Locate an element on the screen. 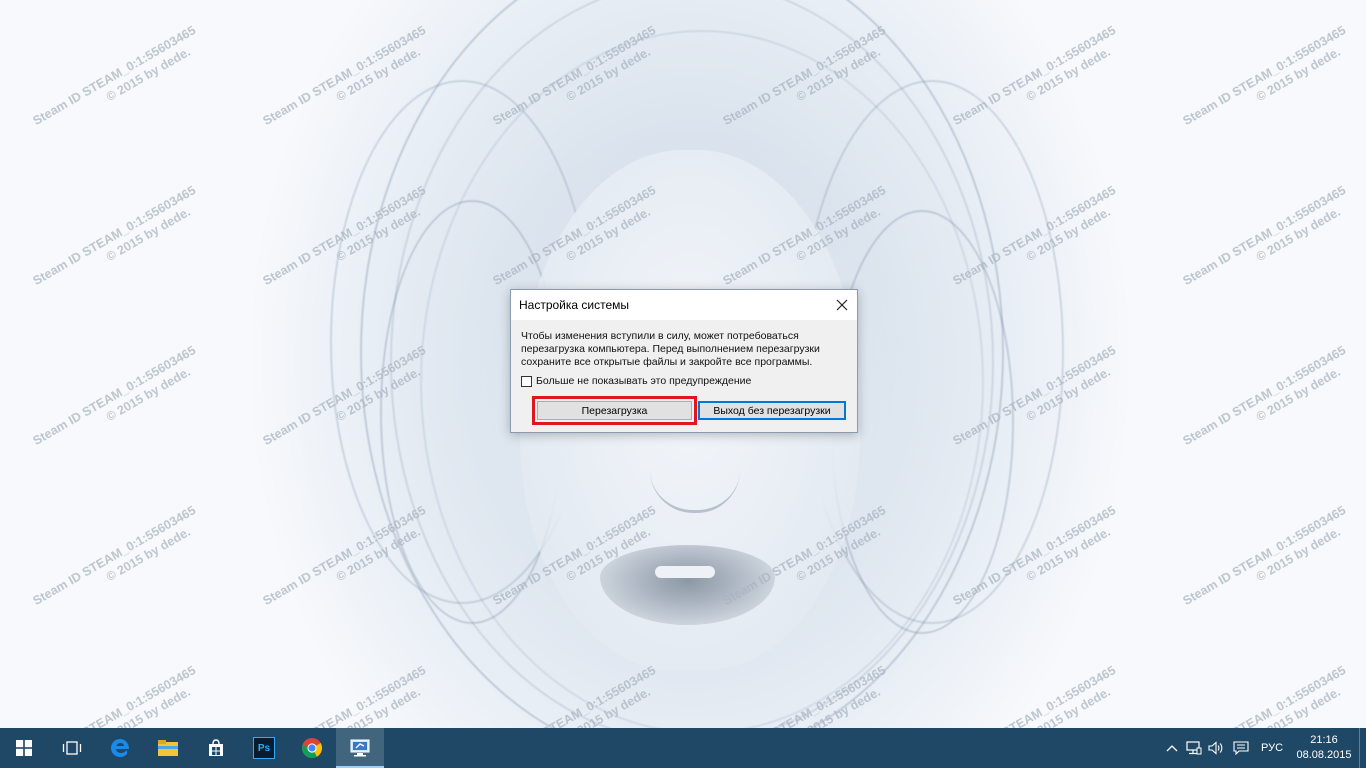  close-icon-glyph is located at coordinates (842, 305).